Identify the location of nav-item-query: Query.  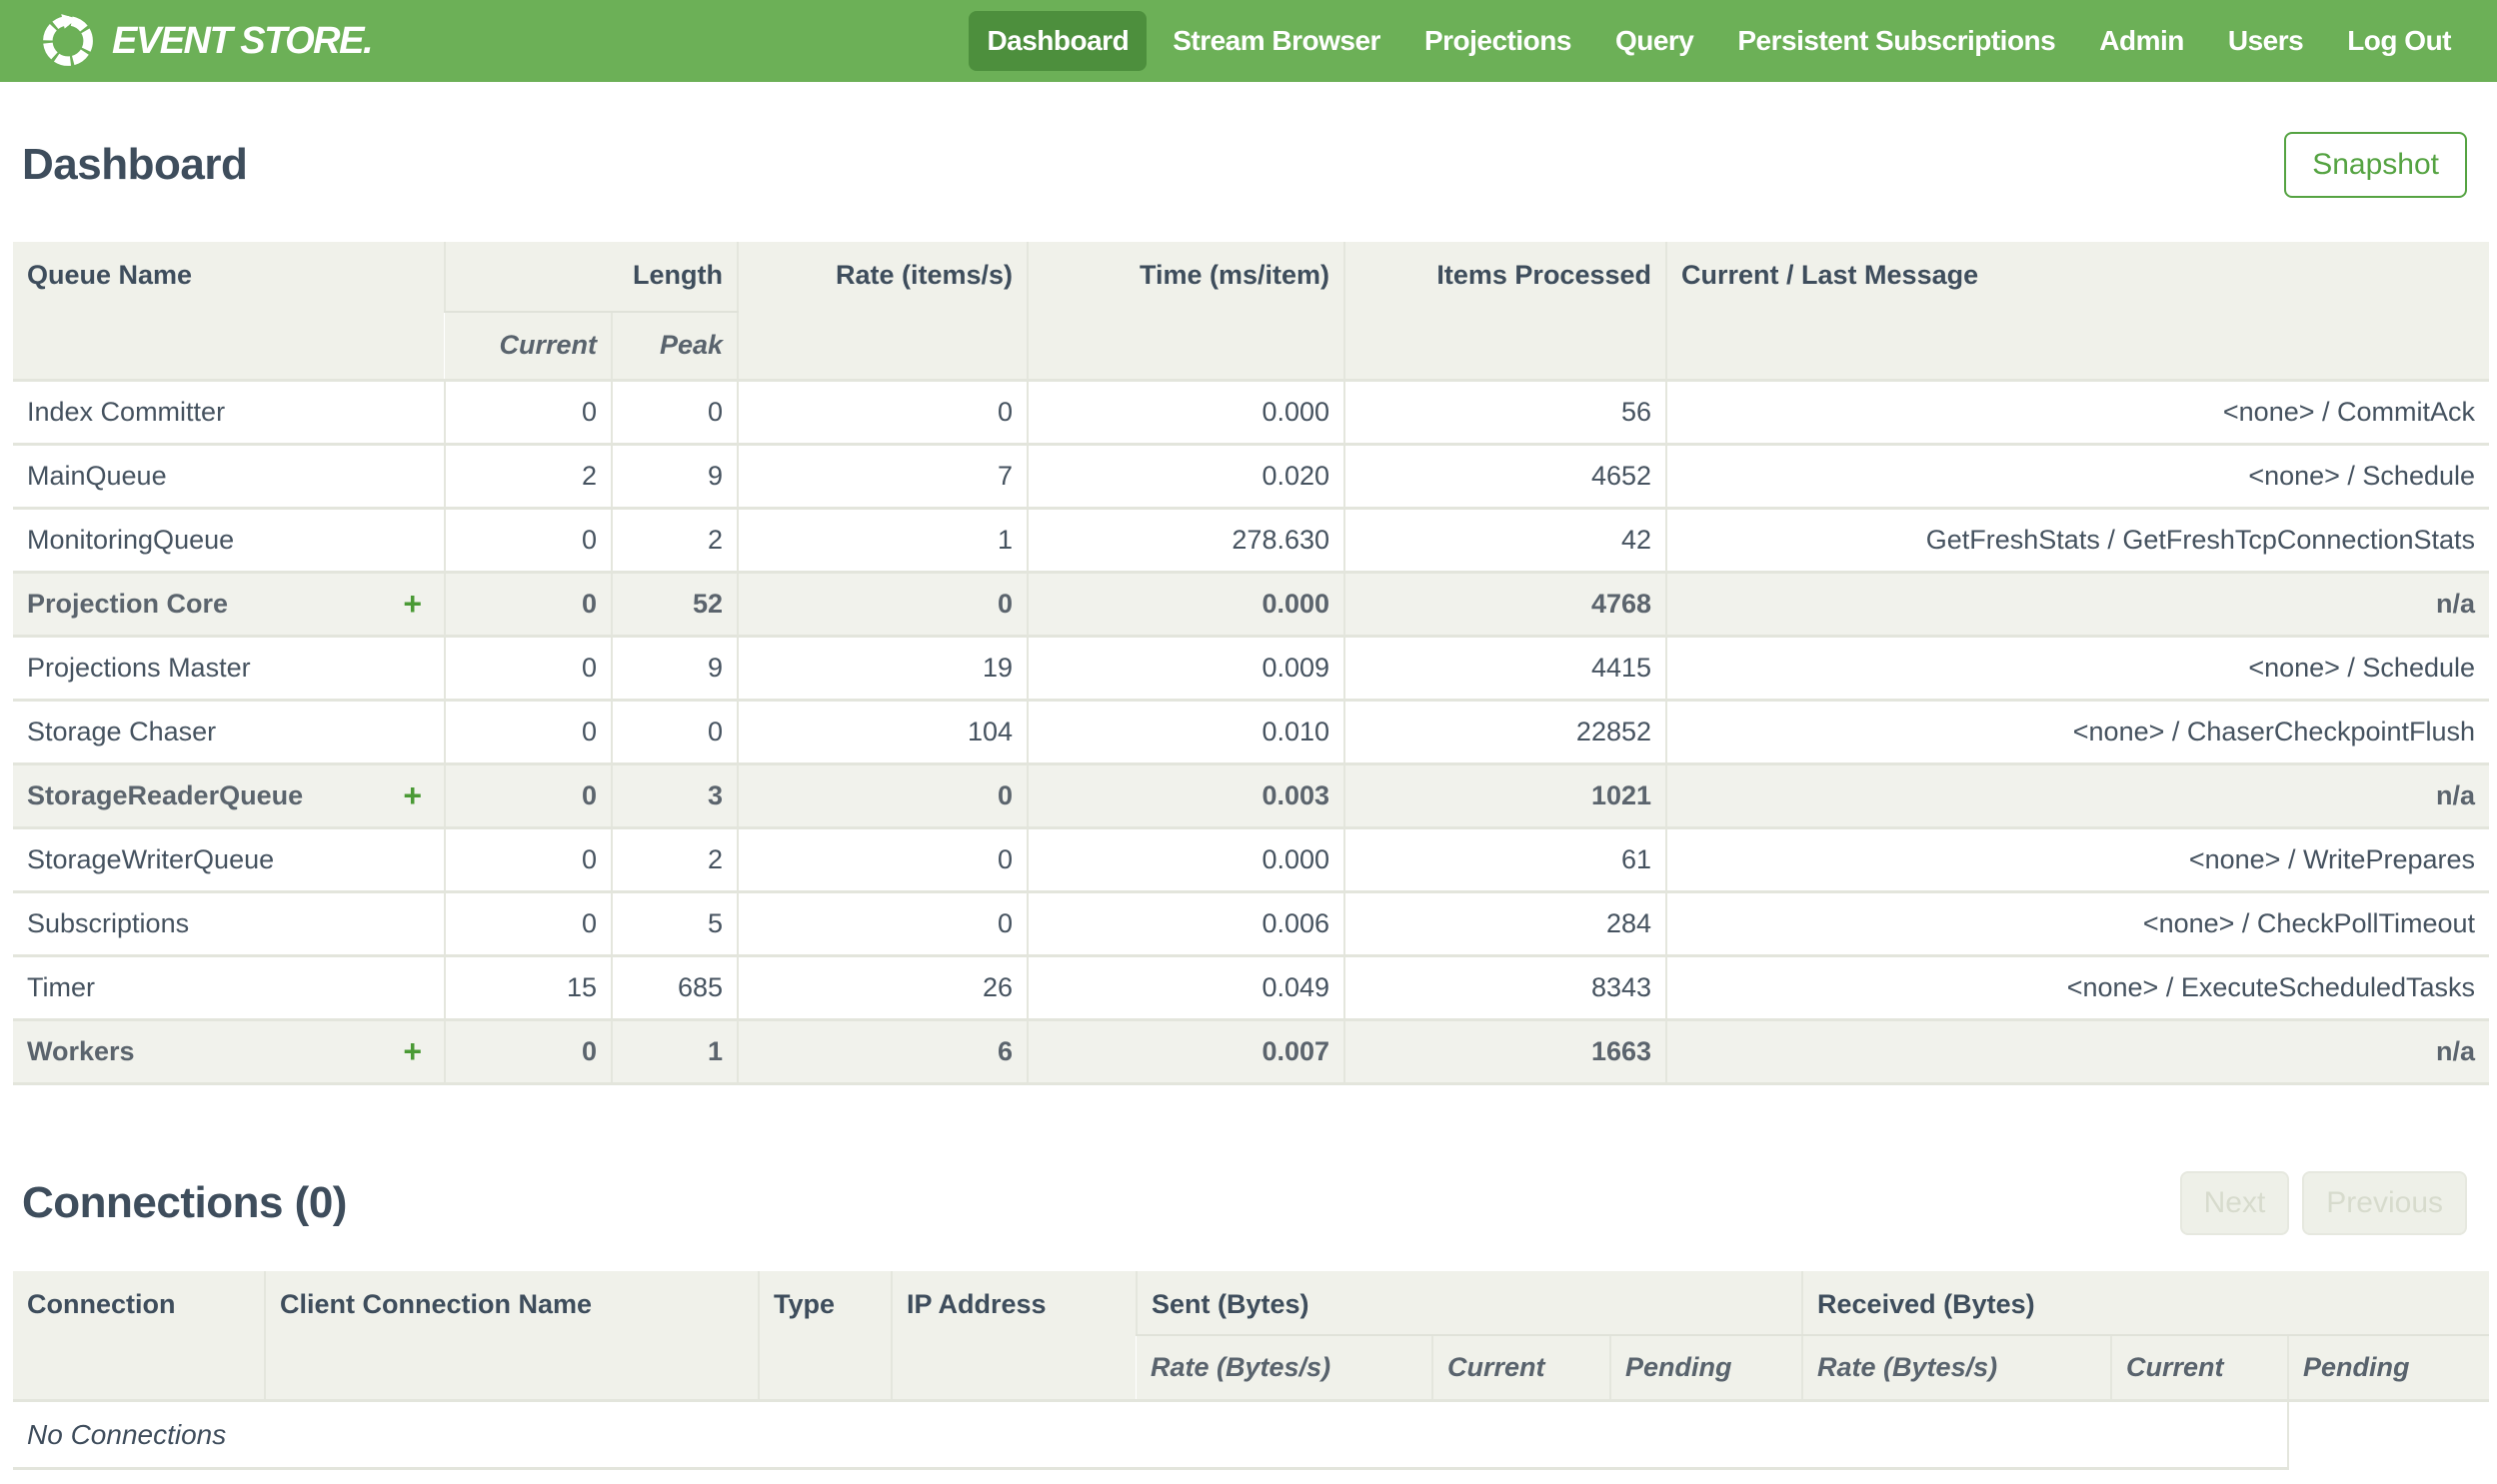
(1654, 41).